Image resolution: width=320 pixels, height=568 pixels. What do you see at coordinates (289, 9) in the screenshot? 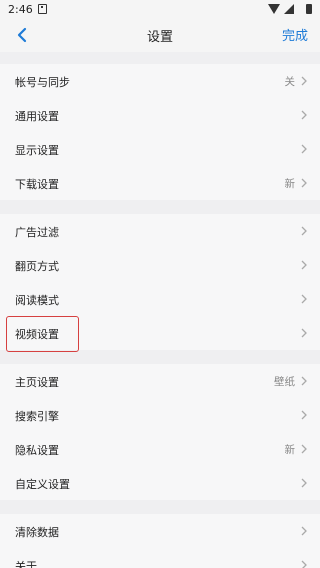
I see `signal-icon` at bounding box center [289, 9].